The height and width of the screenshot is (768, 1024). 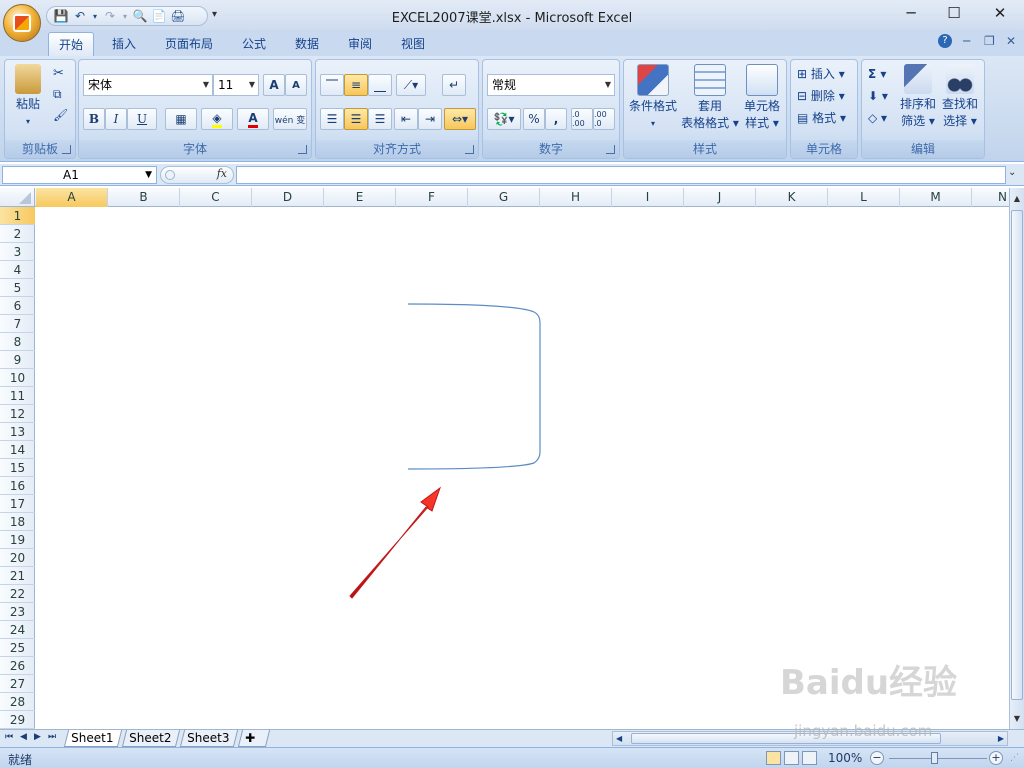 I want to click on row-header: 25, so click(x=17, y=648).